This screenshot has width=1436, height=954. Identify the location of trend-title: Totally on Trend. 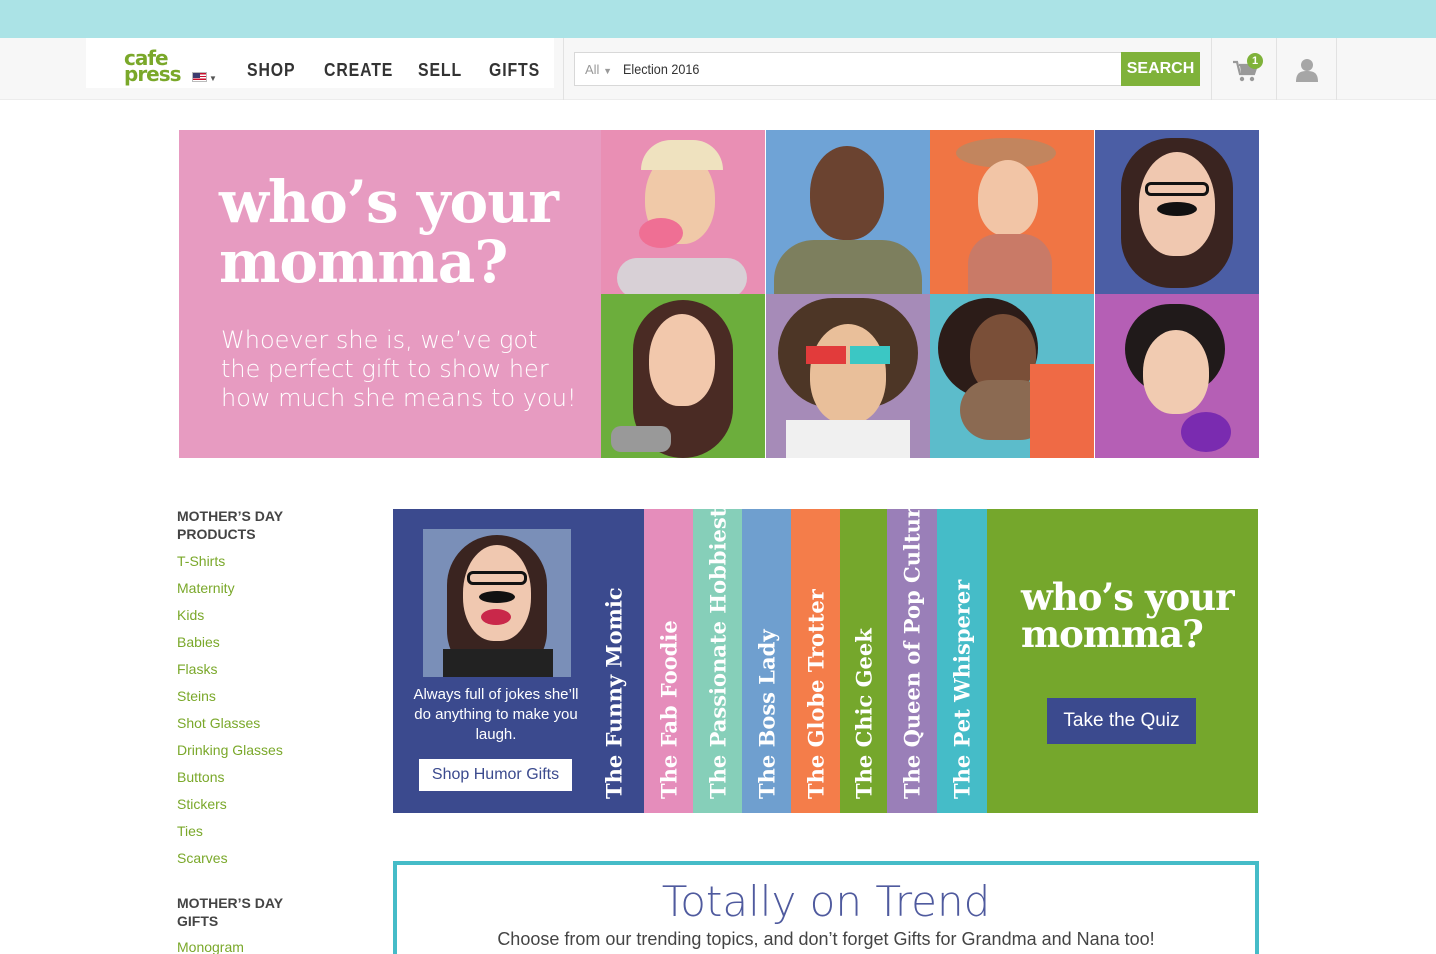
(826, 901).